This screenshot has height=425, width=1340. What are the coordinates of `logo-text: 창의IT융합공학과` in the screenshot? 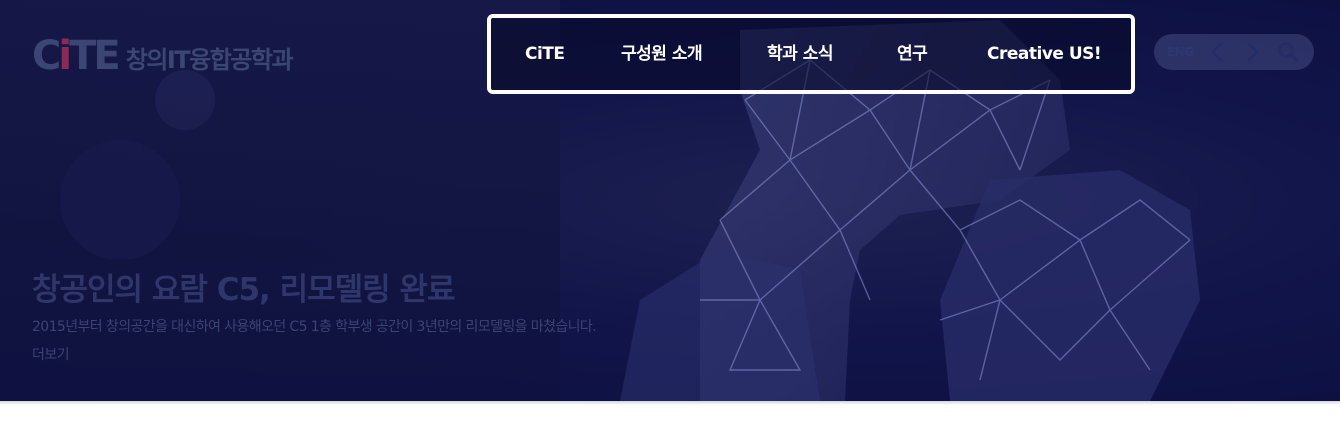 It's located at (209, 60).